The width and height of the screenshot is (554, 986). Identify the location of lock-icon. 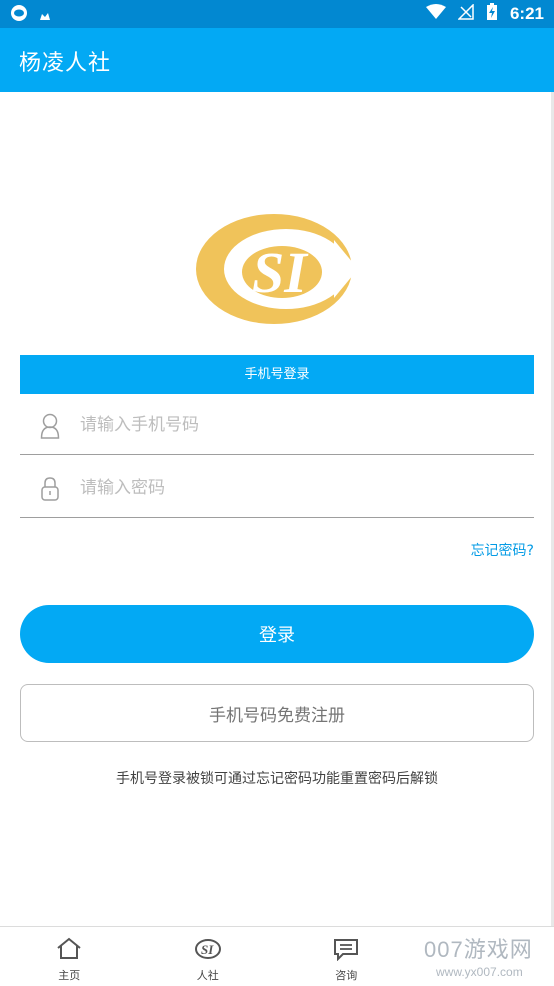
(50, 489).